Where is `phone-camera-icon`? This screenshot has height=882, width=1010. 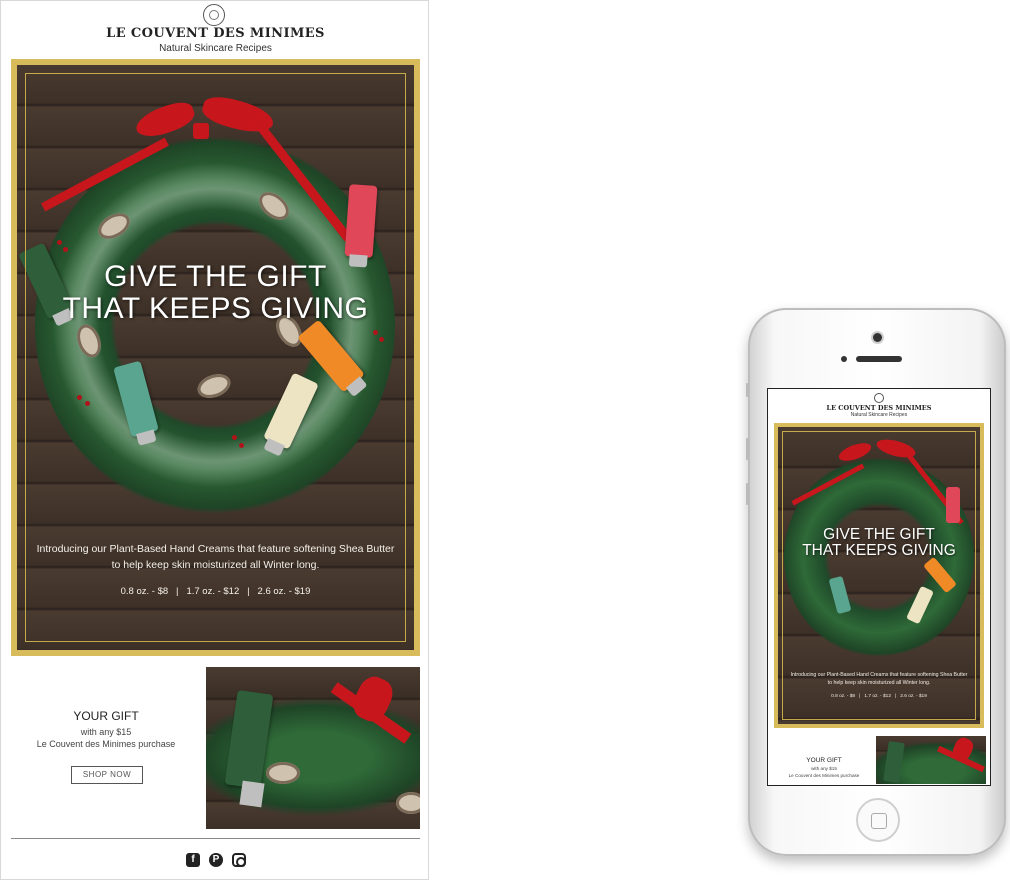 phone-camera-icon is located at coordinates (877, 337).